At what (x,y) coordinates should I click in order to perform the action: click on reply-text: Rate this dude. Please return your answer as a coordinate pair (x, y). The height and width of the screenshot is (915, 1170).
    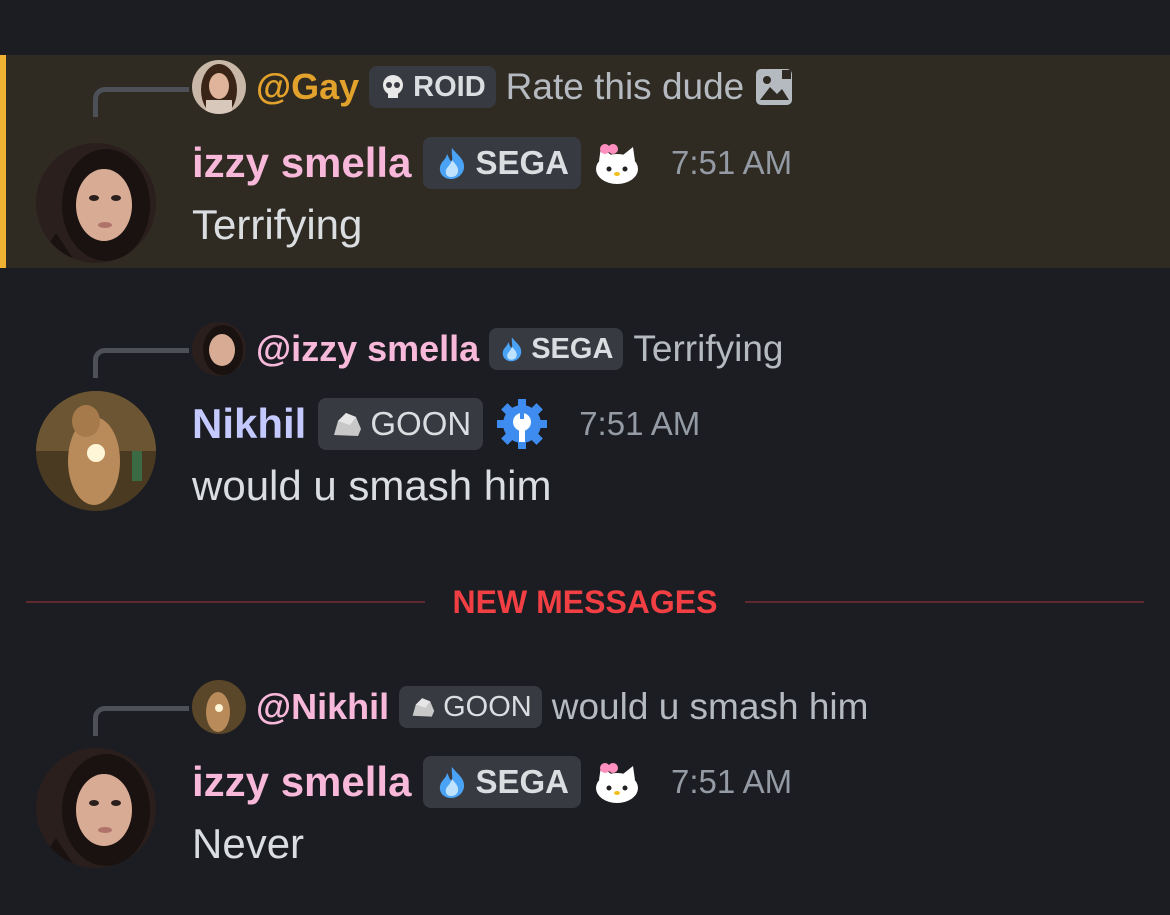
    Looking at the image, I should click on (625, 87).